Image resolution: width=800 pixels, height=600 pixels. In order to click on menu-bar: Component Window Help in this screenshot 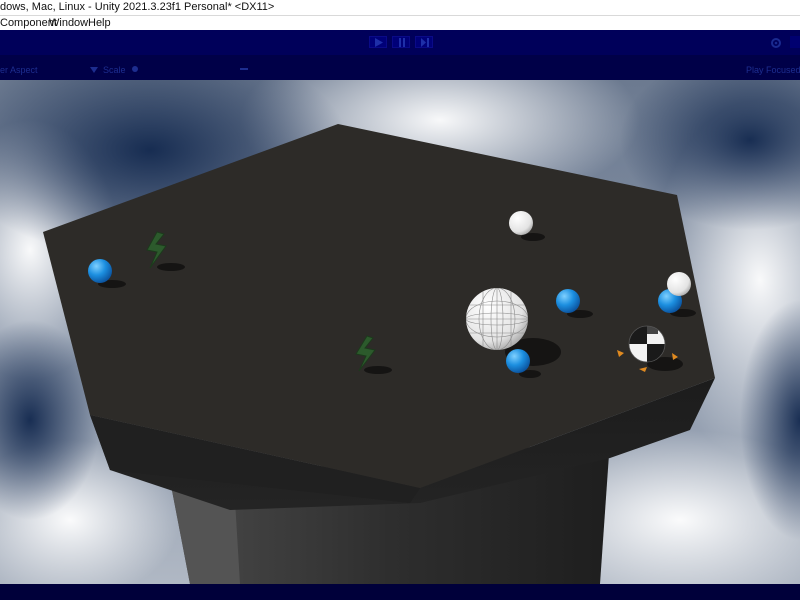, I will do `click(400, 23)`.